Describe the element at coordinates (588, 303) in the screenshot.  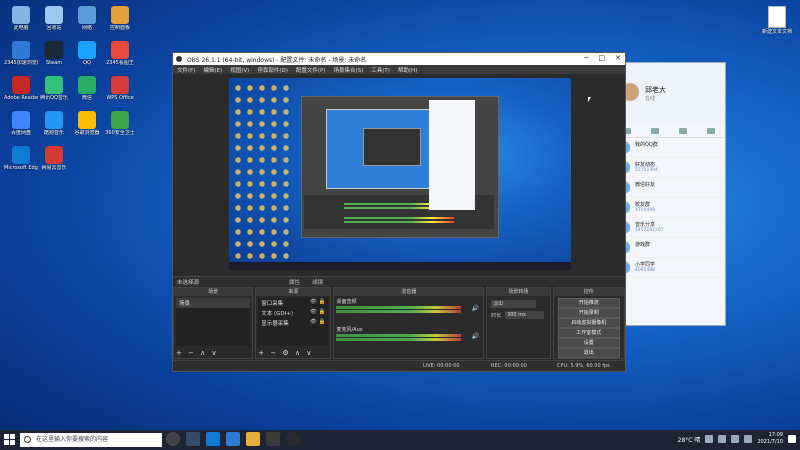
I see `control-button: 开始推流` at that location.